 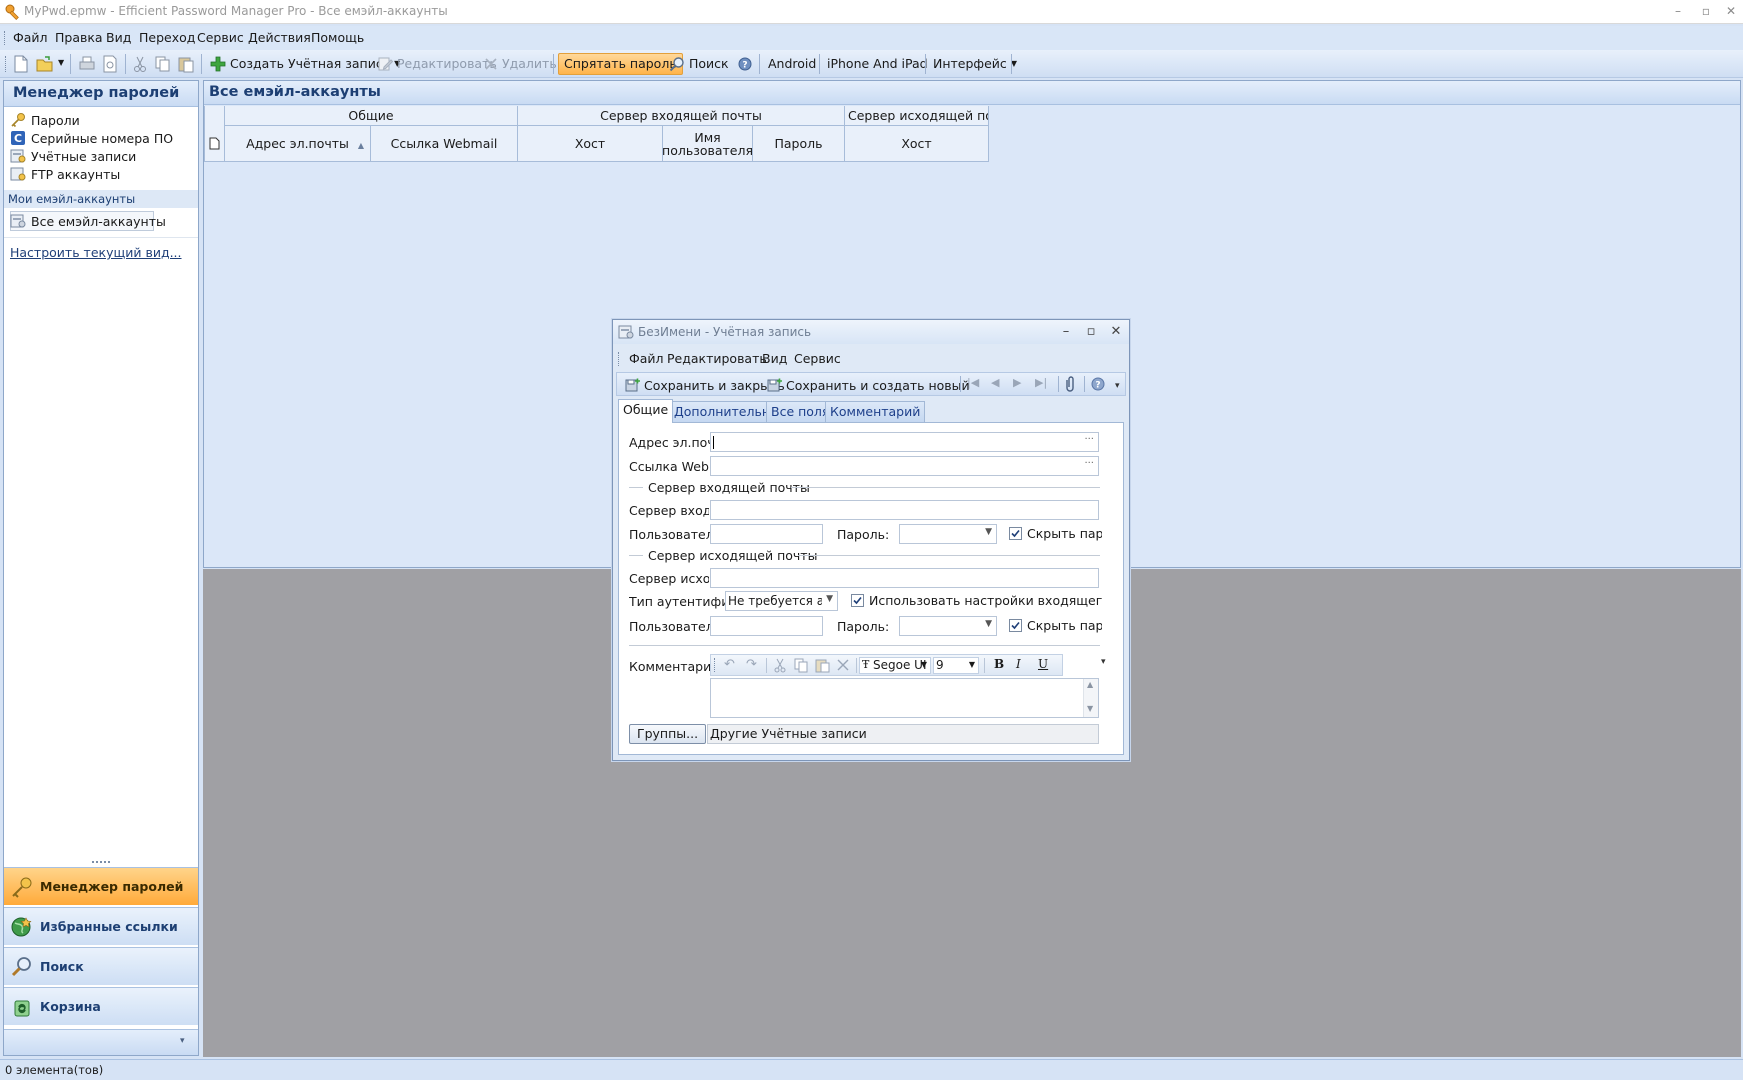 I want to click on last-record-icon: ▶|, so click(x=1041, y=382).